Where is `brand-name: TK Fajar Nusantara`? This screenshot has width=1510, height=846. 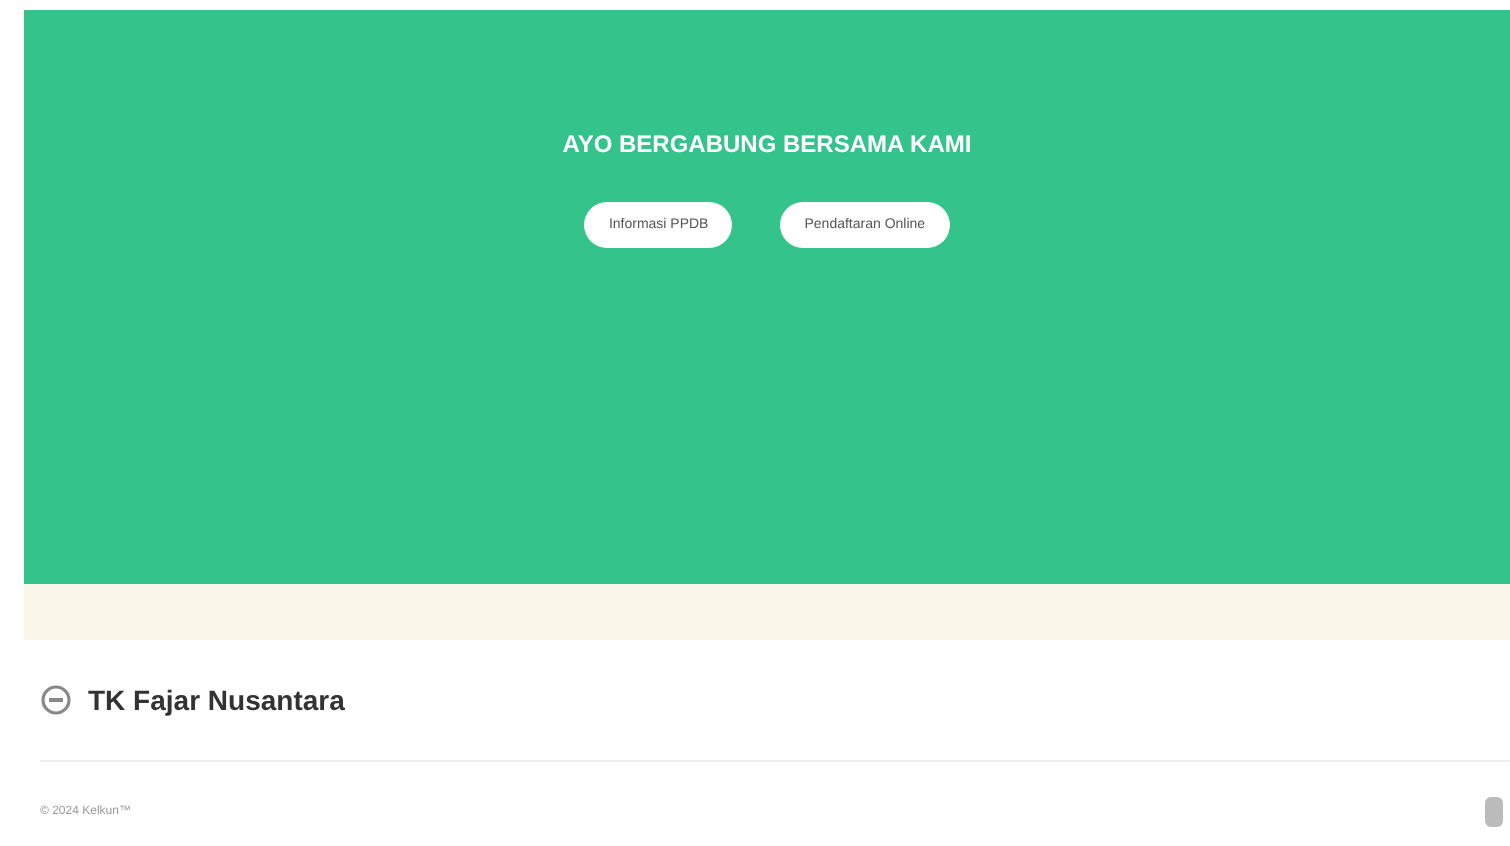
brand-name: TK Fajar Nusantara is located at coordinates (216, 700).